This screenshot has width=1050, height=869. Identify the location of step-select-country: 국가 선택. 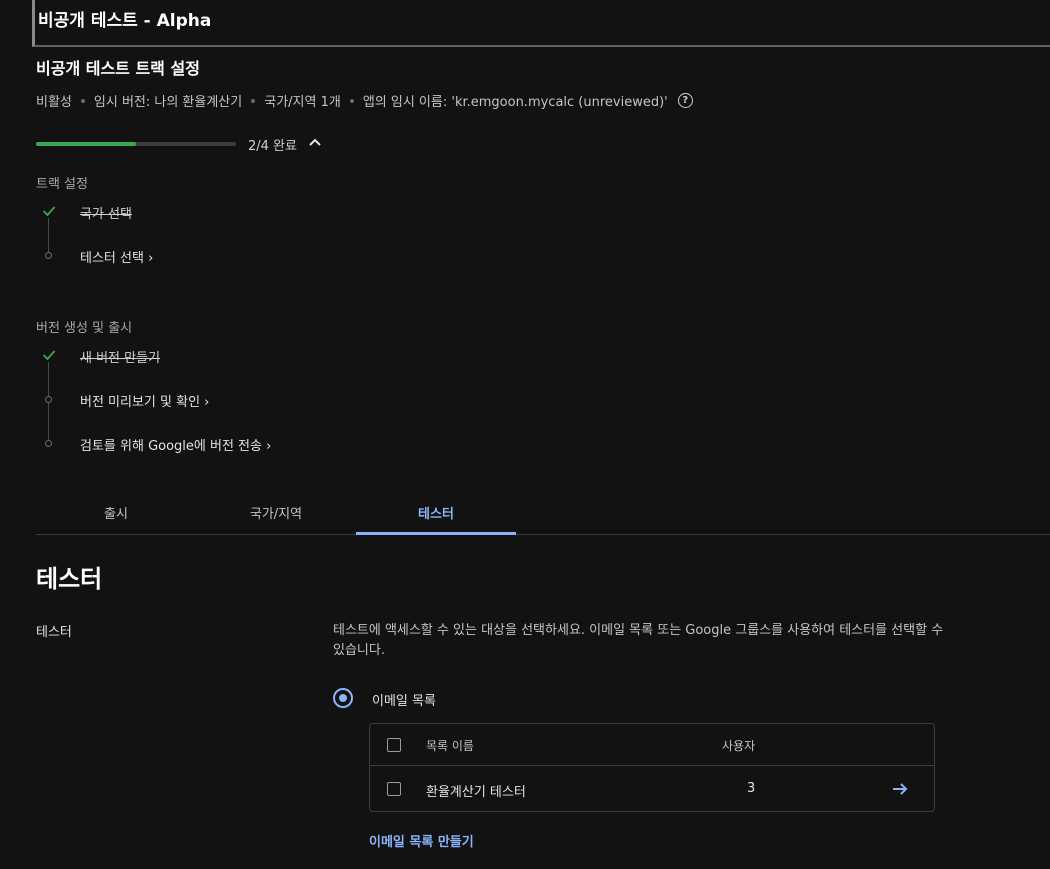
(106, 214).